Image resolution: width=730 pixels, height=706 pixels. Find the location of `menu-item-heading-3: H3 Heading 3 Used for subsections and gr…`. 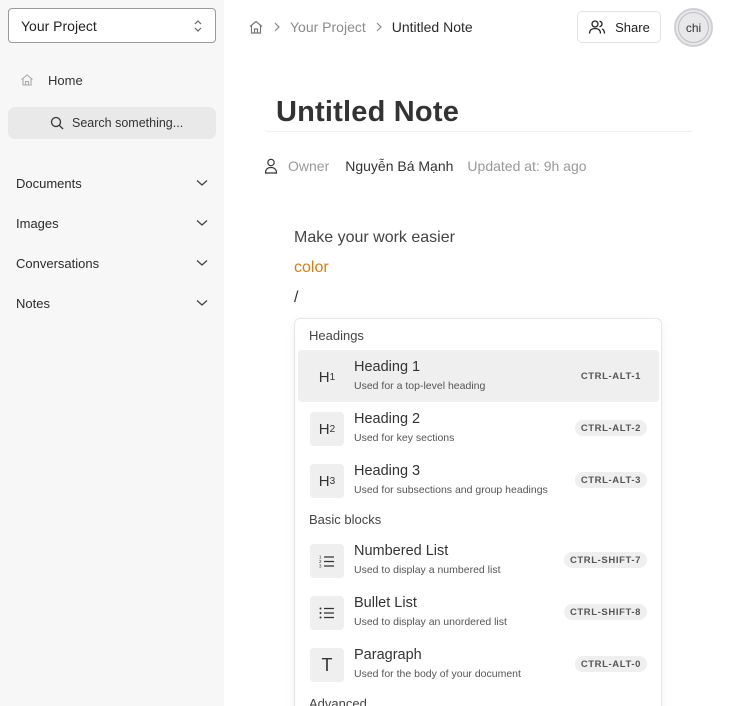

menu-item-heading-3: H3 Heading 3 Used for subsections and gr… is located at coordinates (478, 480).